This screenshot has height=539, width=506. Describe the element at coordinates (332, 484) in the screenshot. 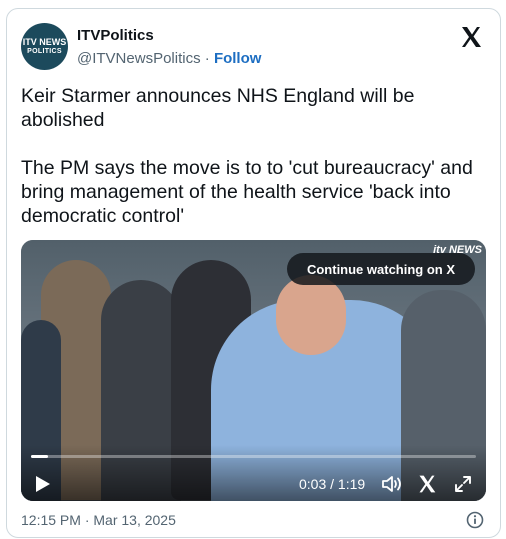

I see `video-time: 0:03 / 1:19` at that location.